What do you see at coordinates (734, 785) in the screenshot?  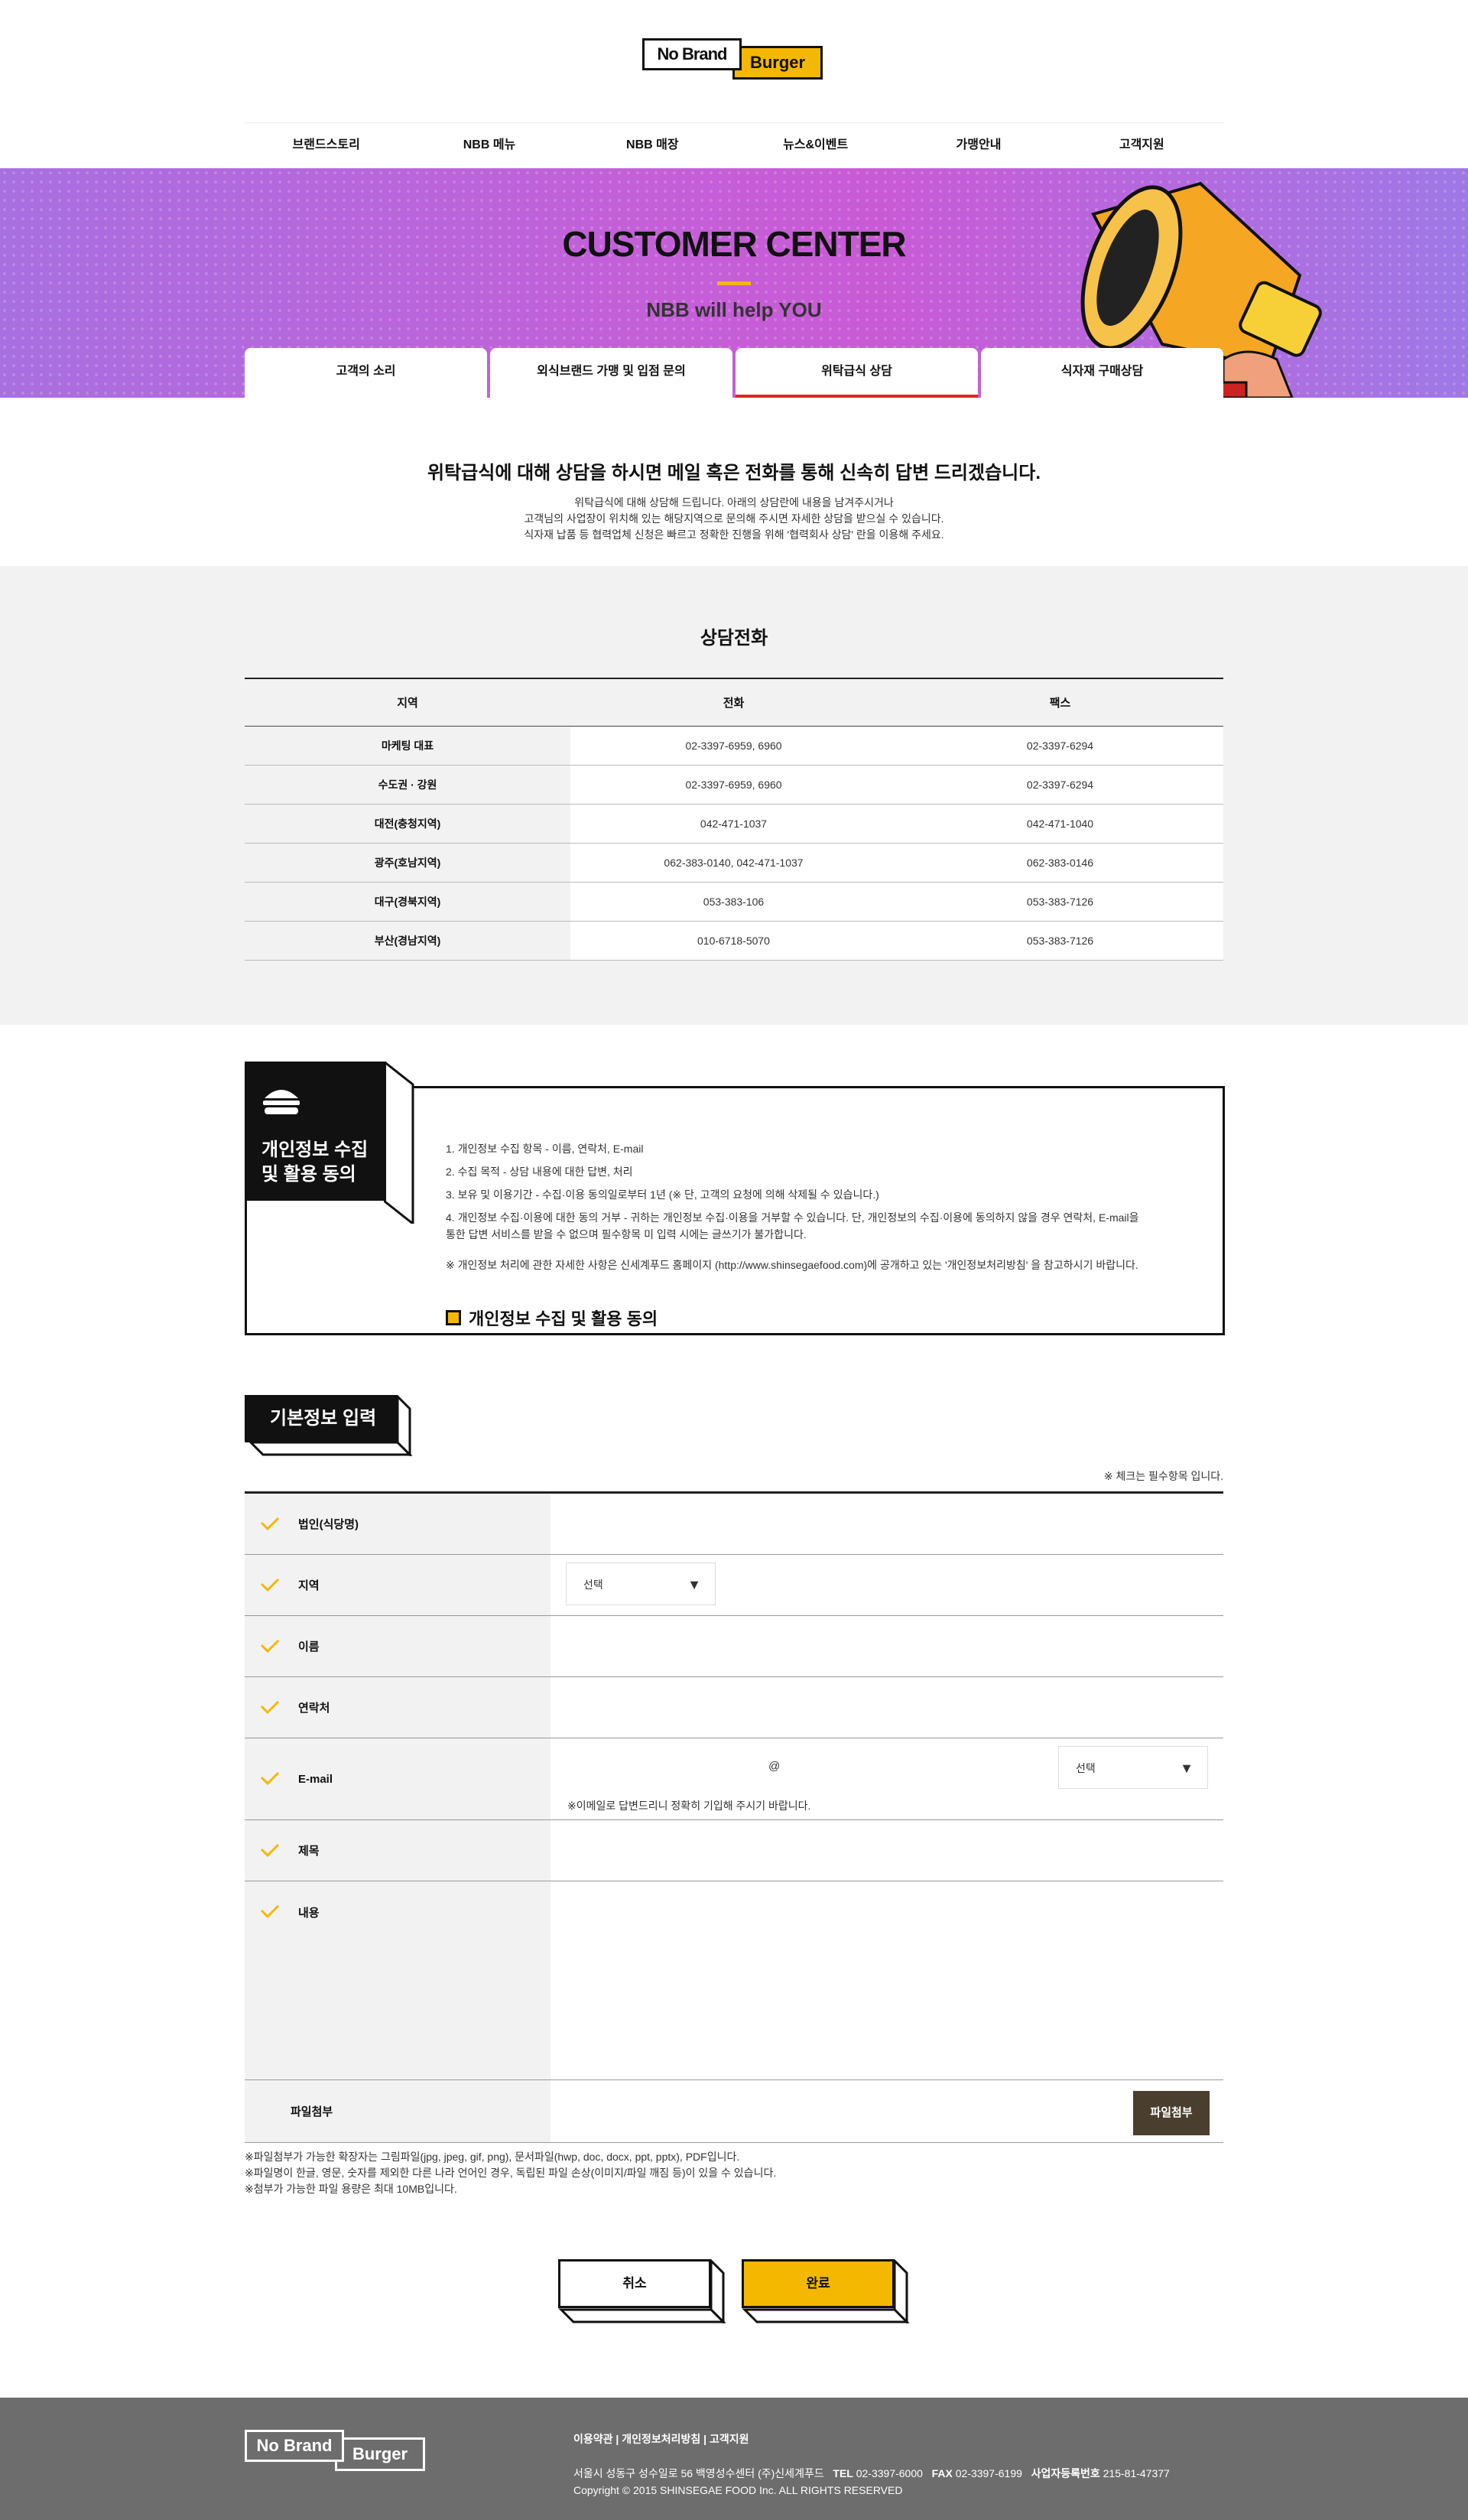 I see `table-row: 수도권 · 강원 02-3397-6959, 6960 02-3397-6294` at bounding box center [734, 785].